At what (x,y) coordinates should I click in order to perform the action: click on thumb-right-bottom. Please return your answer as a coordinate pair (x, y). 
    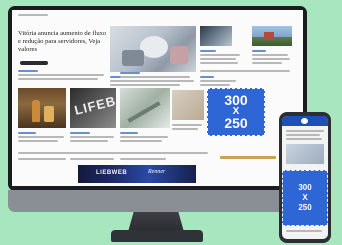
    Looking at the image, I should click on (188, 105).